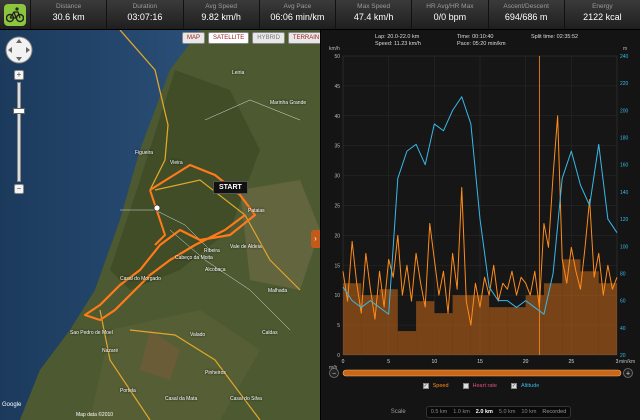 Image resolution: width=640 pixels, height=420 pixels. What do you see at coordinates (19, 75) in the screenshot?
I see `zoom-in-button: +` at bounding box center [19, 75].